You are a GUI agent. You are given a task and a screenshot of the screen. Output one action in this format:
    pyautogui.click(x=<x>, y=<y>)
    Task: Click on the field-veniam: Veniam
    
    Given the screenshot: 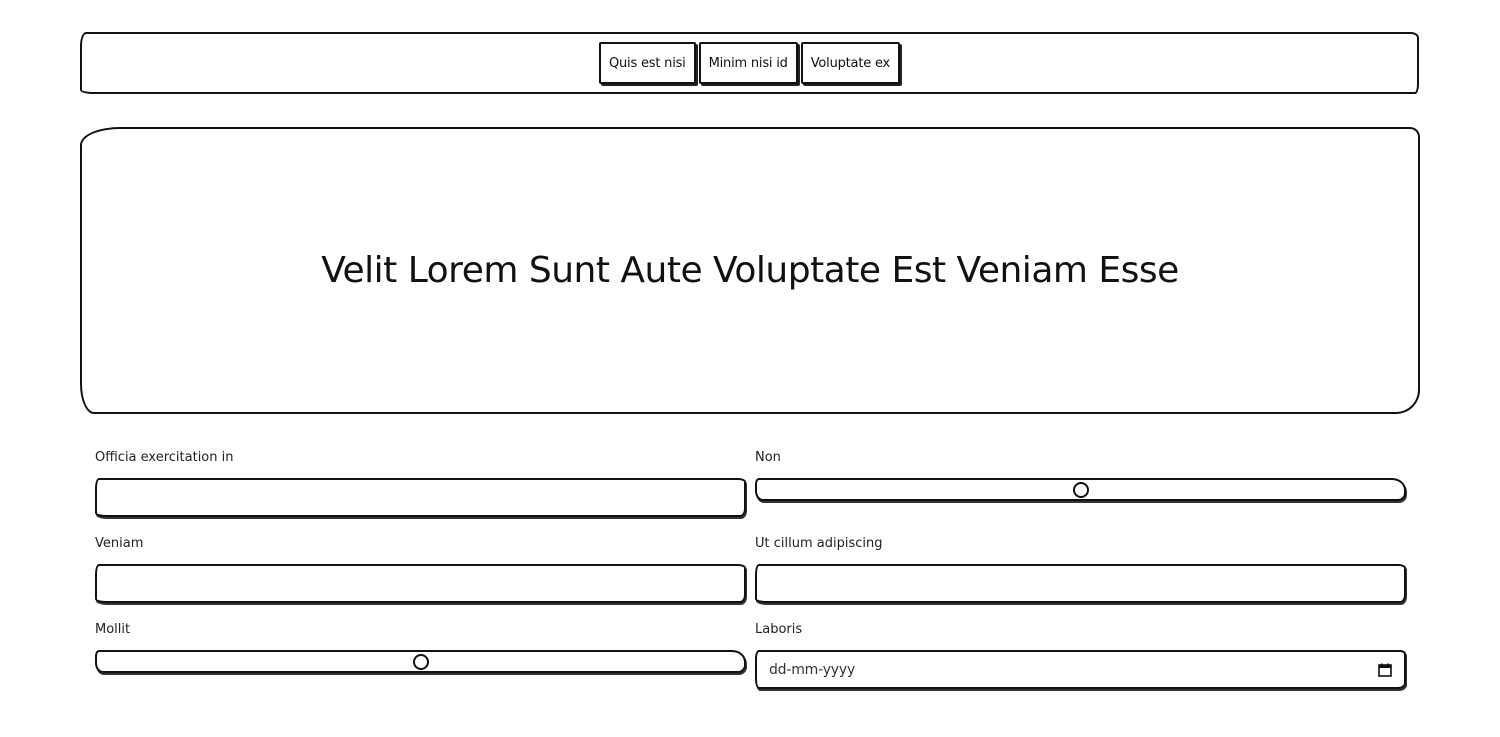 What is the action you would take?
    pyautogui.click(x=420, y=568)
    